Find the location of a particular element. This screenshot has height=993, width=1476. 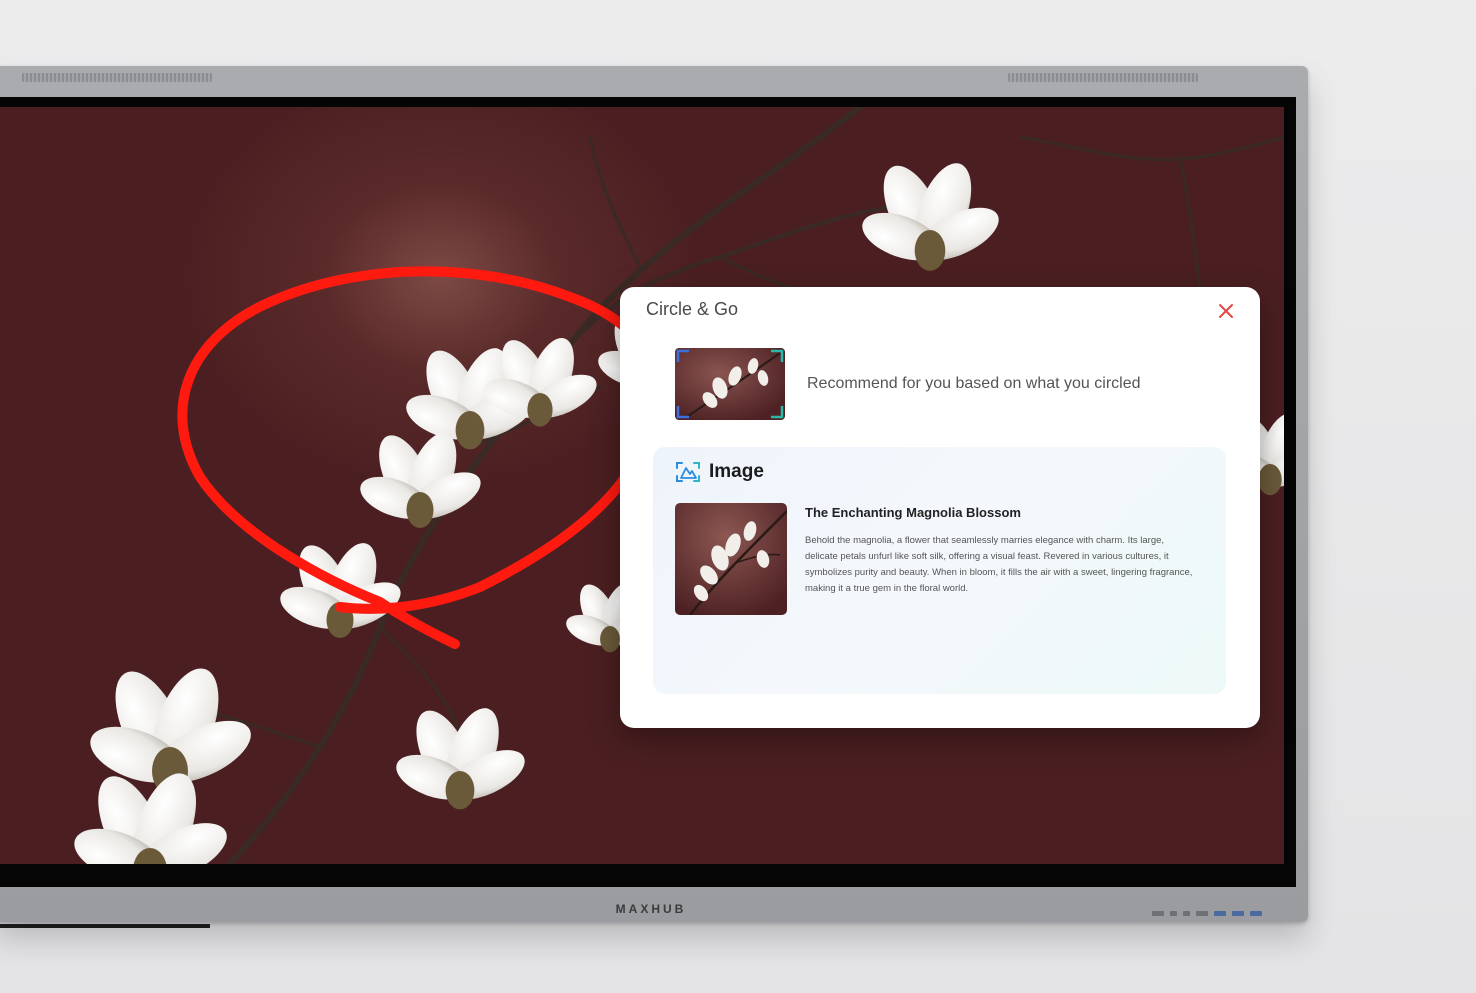

result-image-thumbnail is located at coordinates (731, 559).